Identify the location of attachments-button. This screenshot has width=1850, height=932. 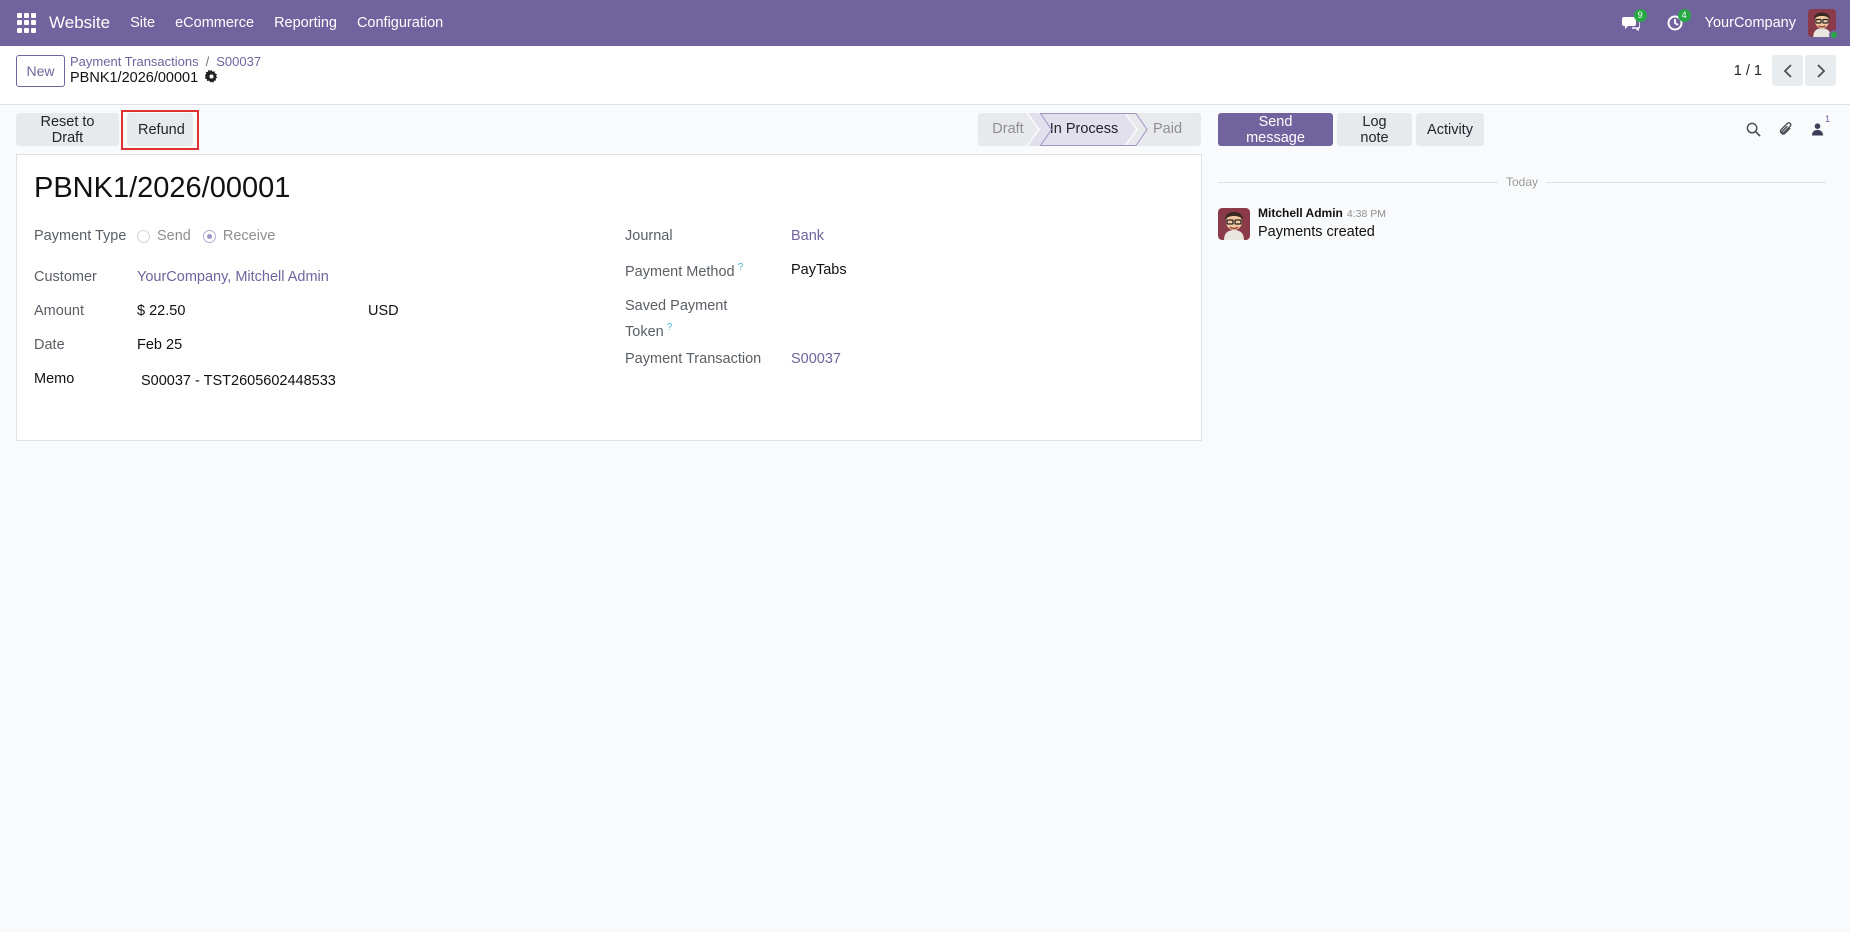
(1785, 129).